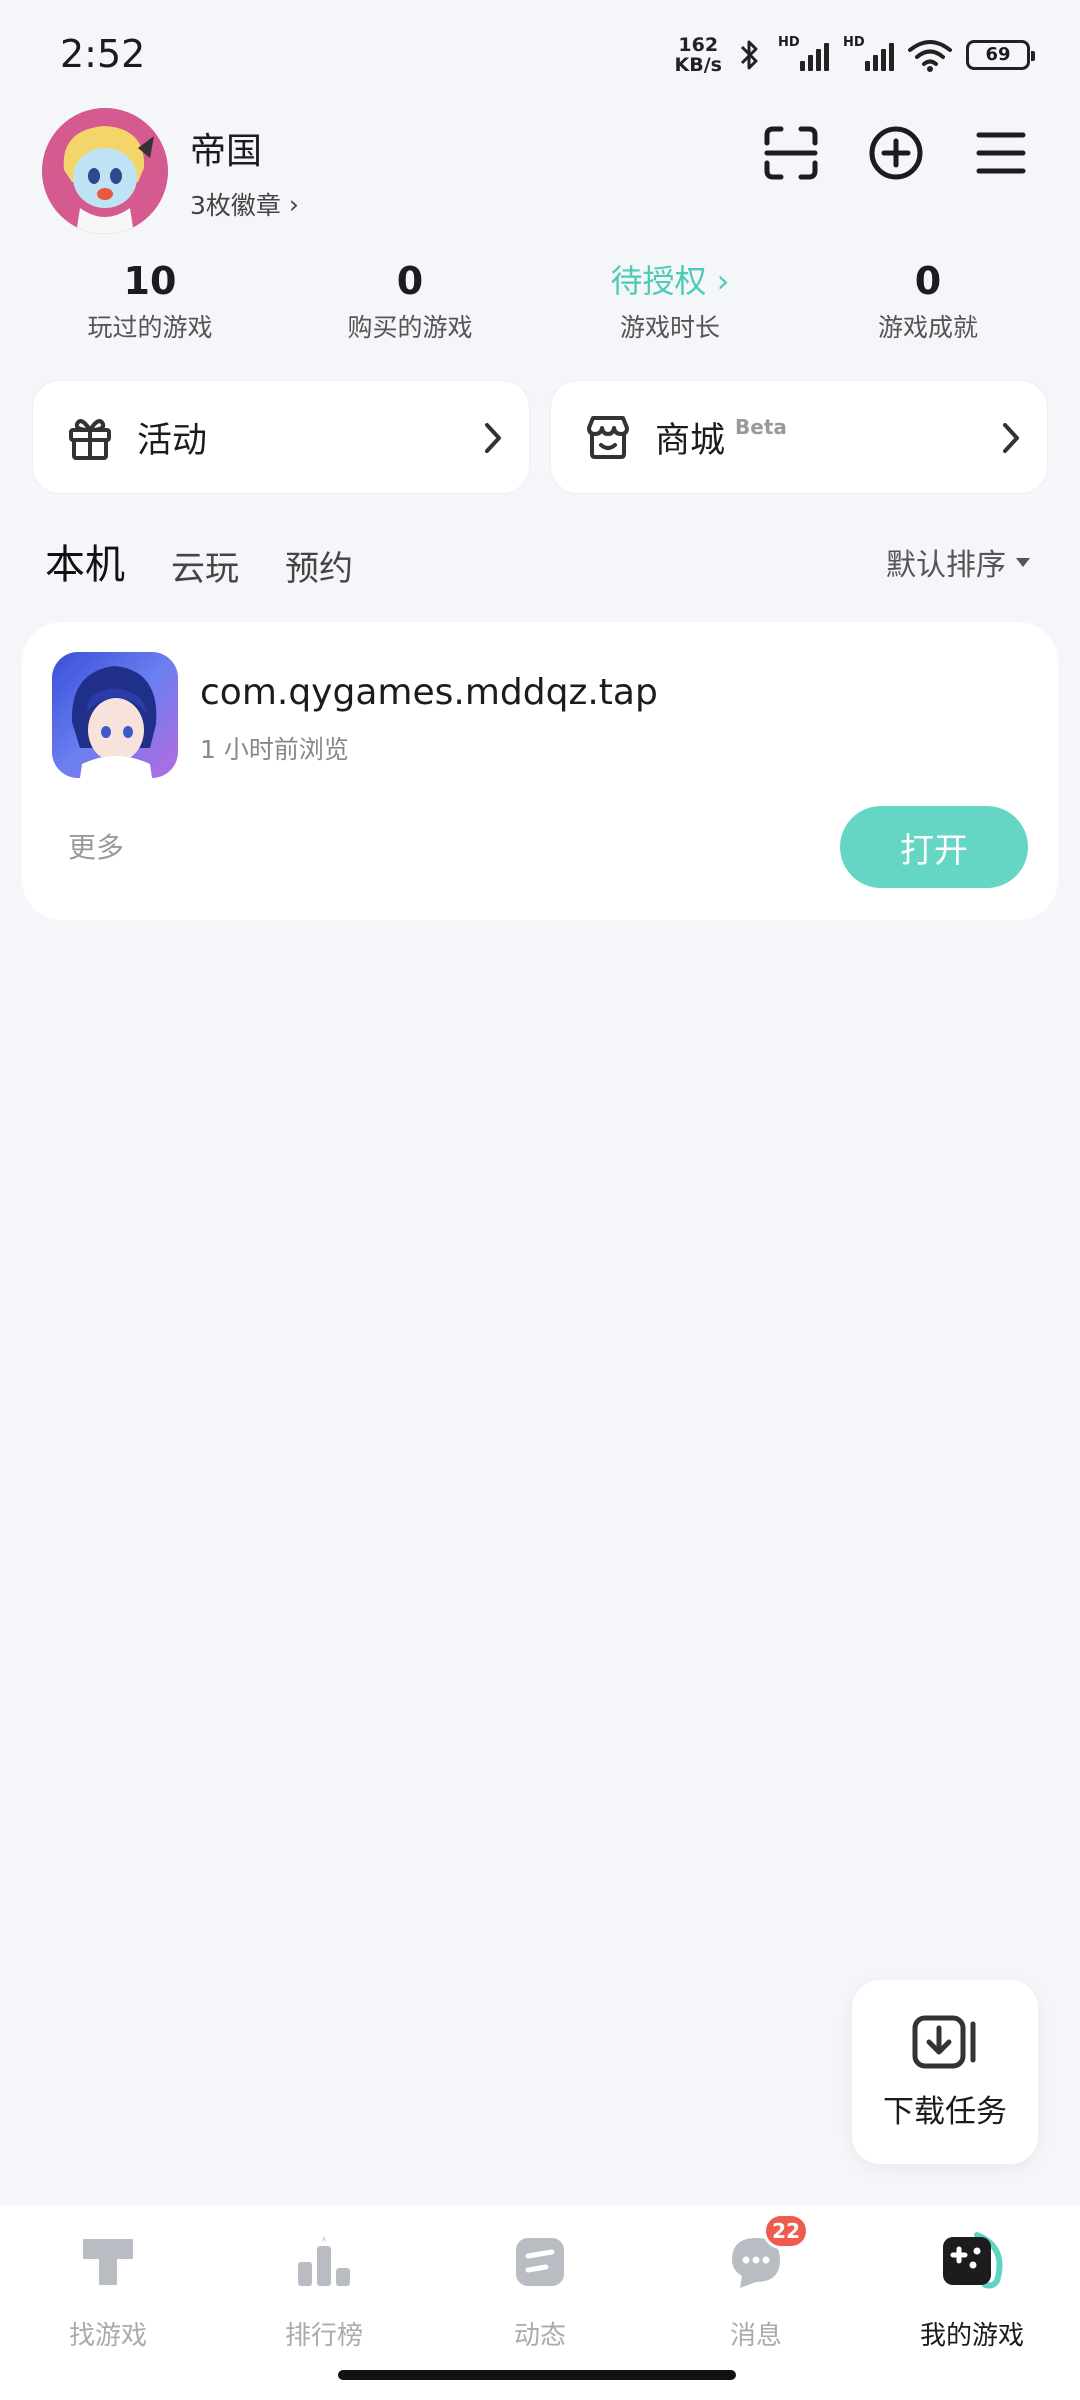  Describe the element at coordinates (698, 45) in the screenshot. I see `network-speed-value: 162` at that location.